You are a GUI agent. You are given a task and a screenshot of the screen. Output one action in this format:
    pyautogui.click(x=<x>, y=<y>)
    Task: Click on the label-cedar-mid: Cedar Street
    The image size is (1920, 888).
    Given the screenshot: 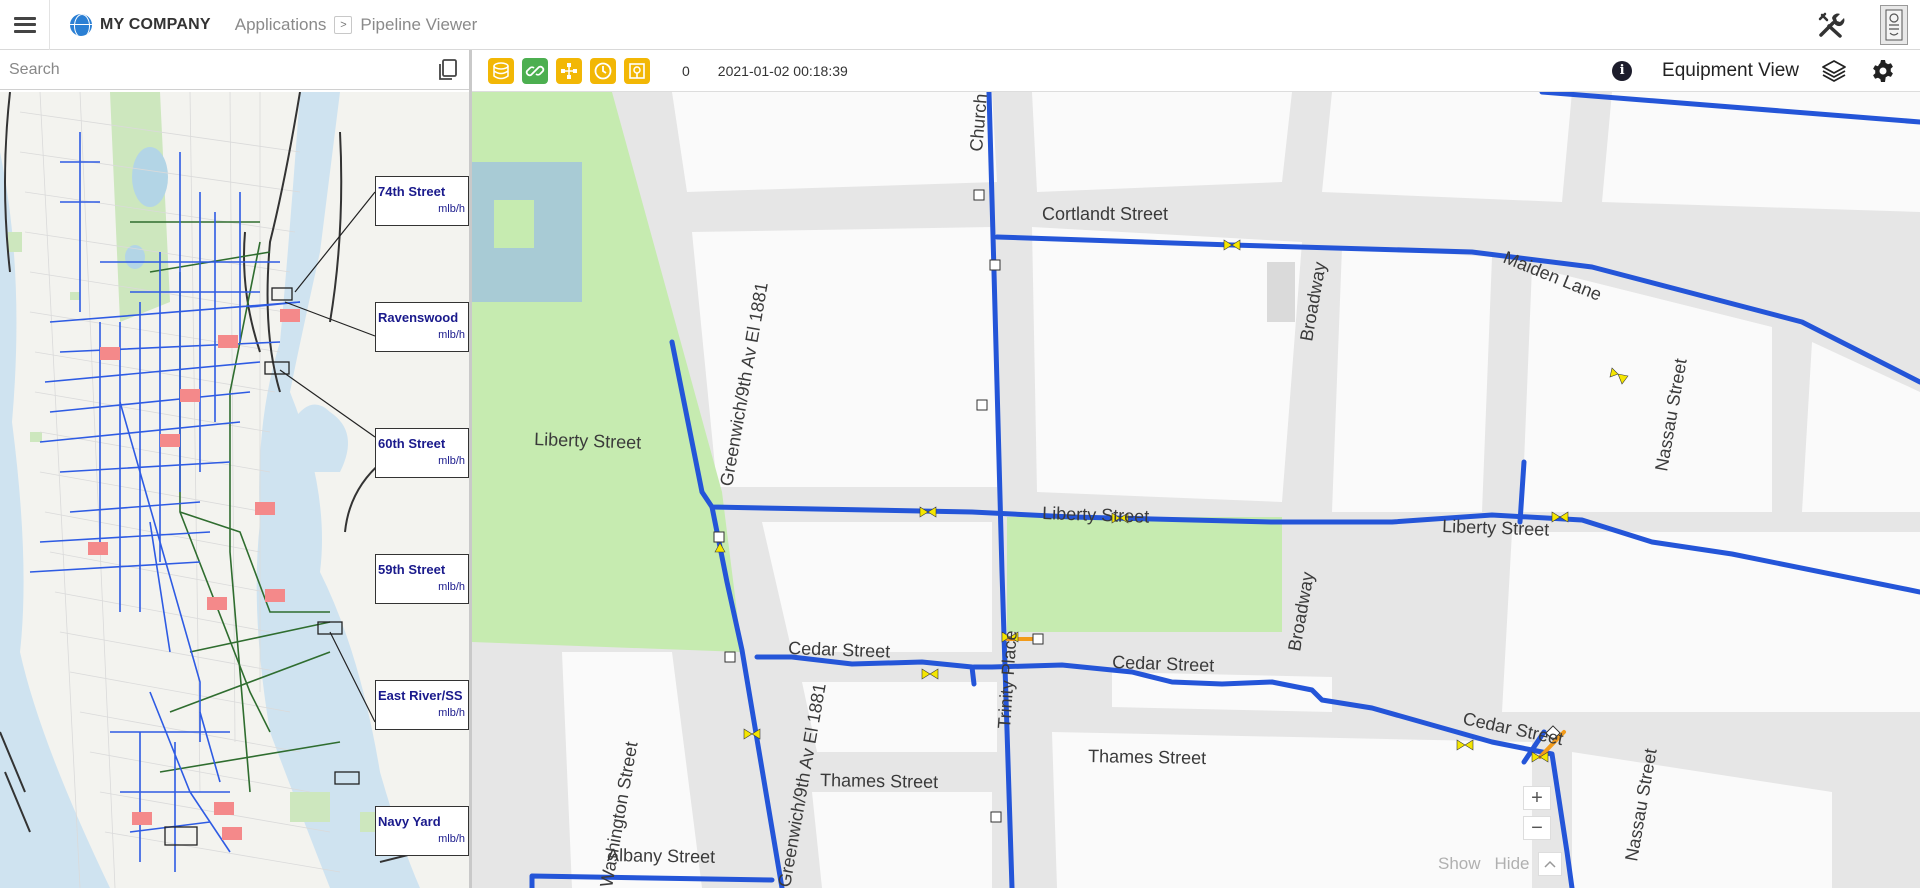 What is the action you would take?
    pyautogui.click(x=1163, y=664)
    